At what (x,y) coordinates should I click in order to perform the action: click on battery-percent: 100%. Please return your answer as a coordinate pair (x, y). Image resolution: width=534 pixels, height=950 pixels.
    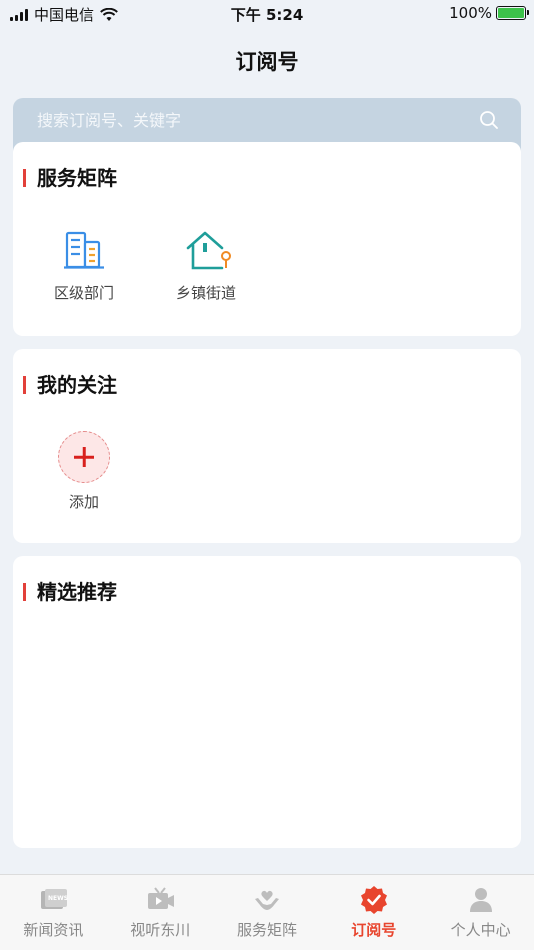
    Looking at the image, I should click on (470, 13).